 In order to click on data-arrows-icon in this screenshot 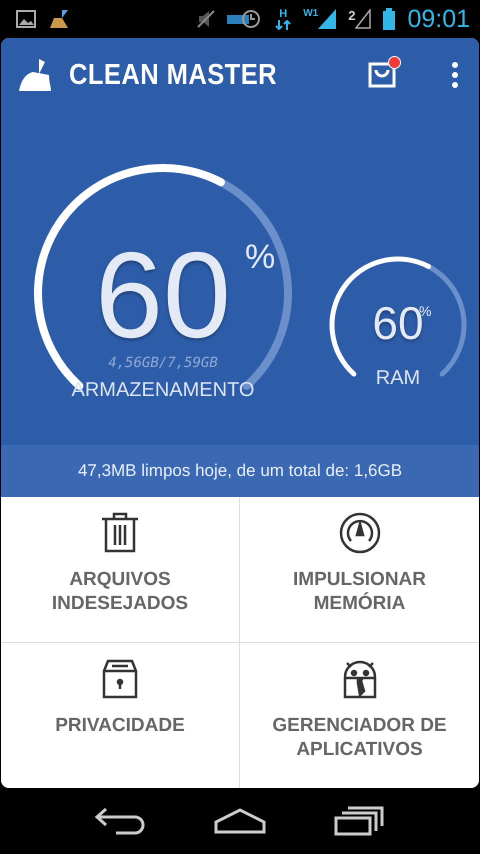, I will do `click(283, 25)`.